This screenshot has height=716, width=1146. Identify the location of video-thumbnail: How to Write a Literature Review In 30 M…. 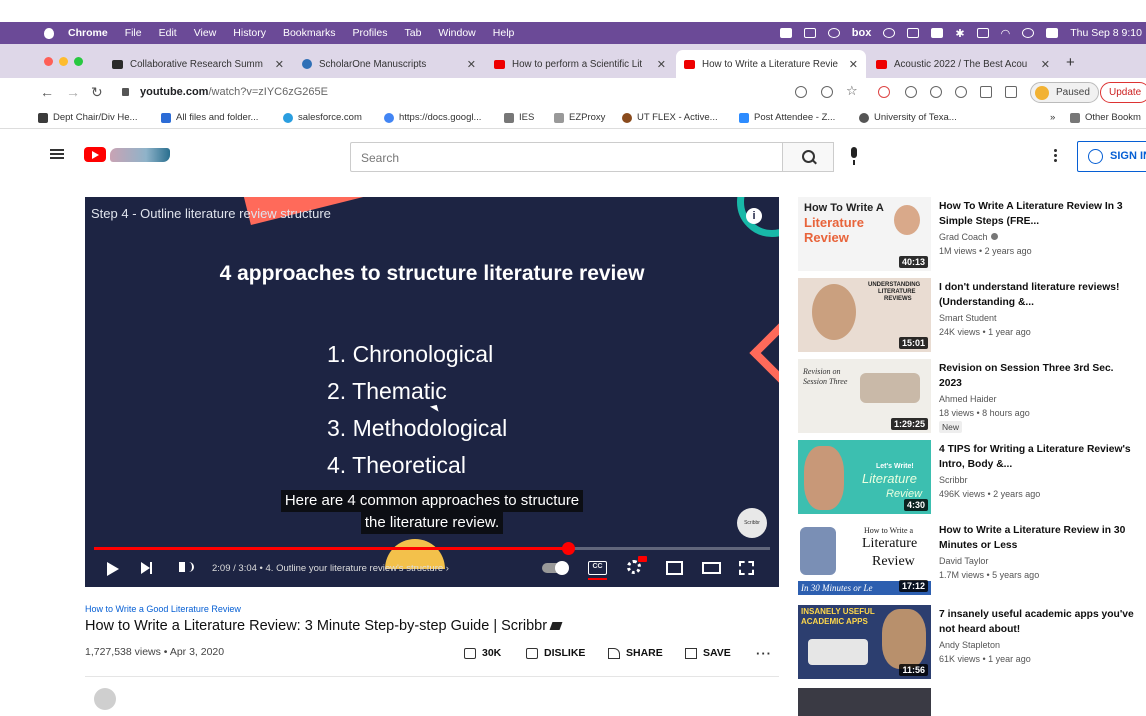
(864, 558).